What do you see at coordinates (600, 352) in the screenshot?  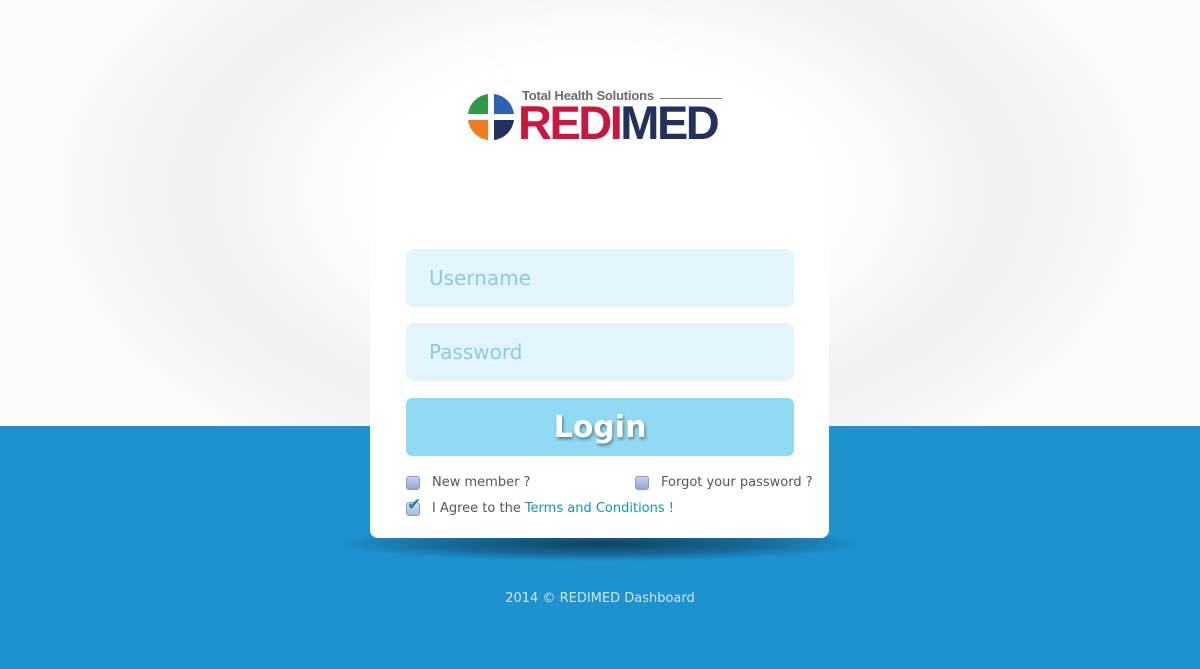 I see `password-input` at bounding box center [600, 352].